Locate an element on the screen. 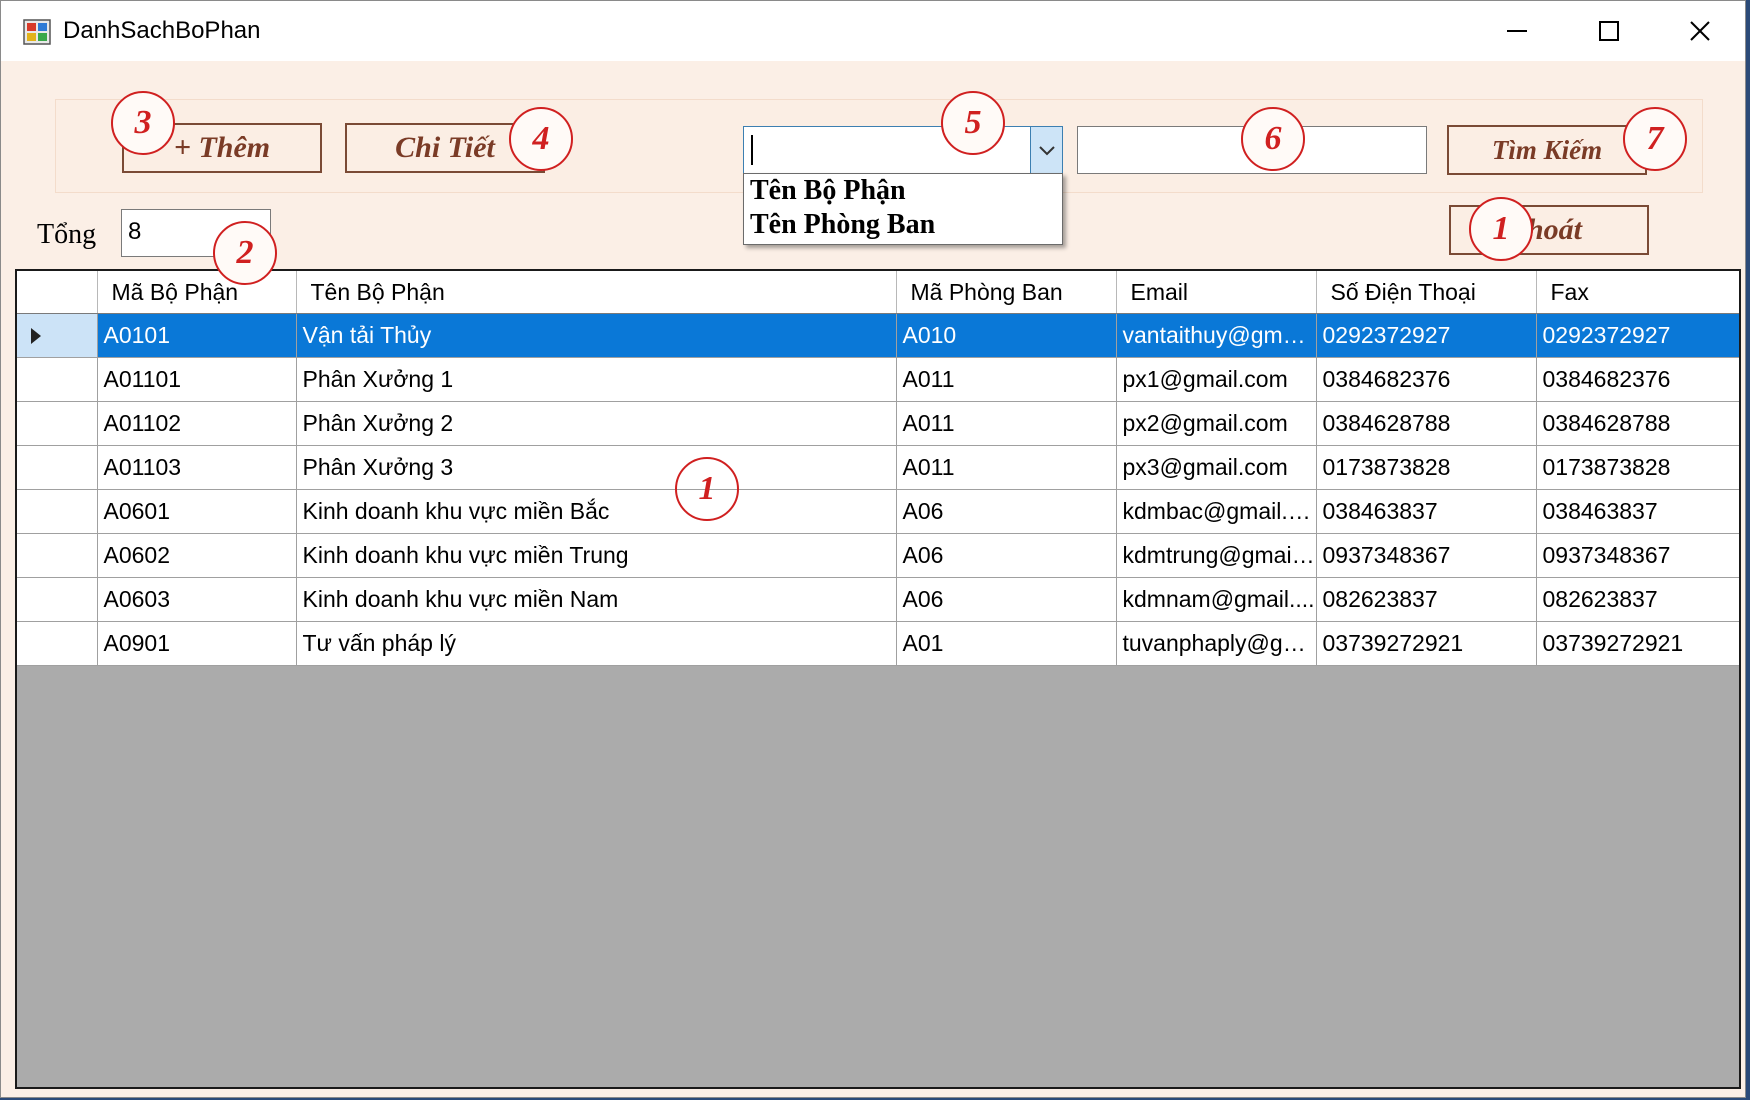 This screenshot has height=1100, width=1750. minimize-button is located at coordinates (1516, 31).